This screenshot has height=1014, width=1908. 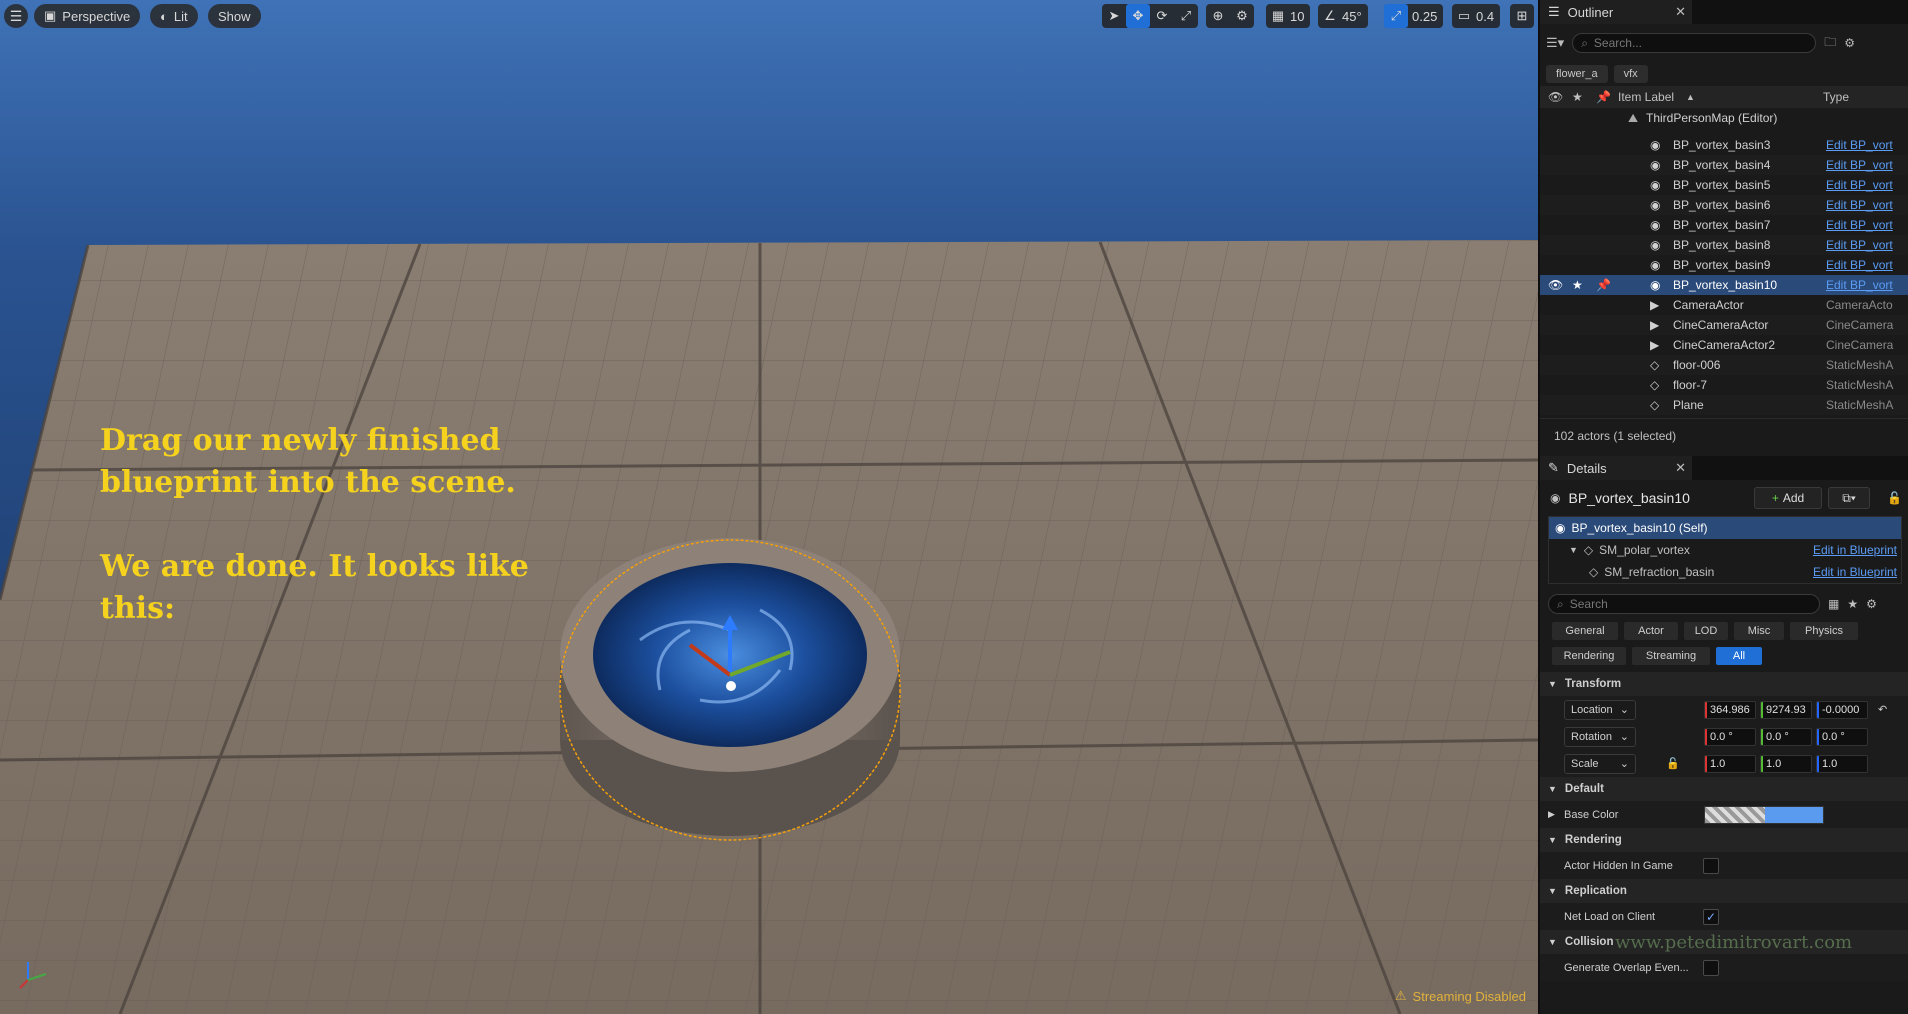 What do you see at coordinates (1724, 305) in the screenshot?
I see `list-item: ▶ CameraActor CameraActo` at bounding box center [1724, 305].